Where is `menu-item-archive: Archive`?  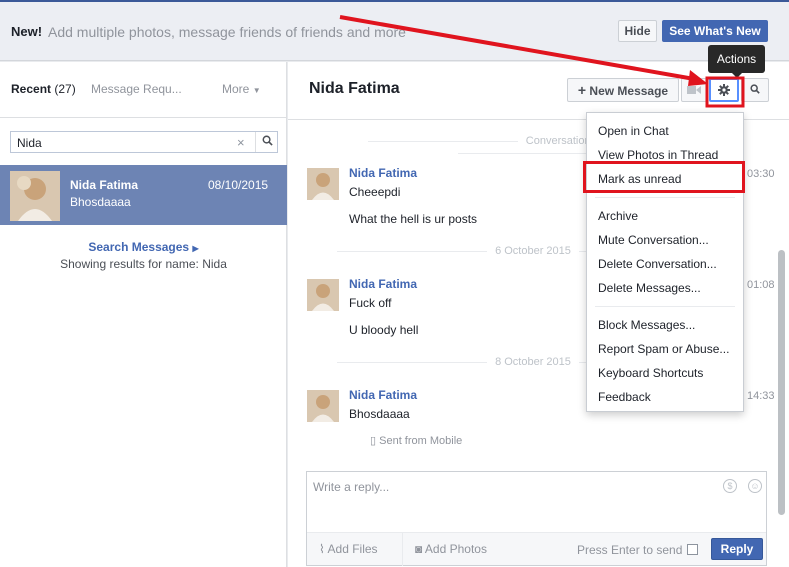 menu-item-archive: Archive is located at coordinates (618, 216).